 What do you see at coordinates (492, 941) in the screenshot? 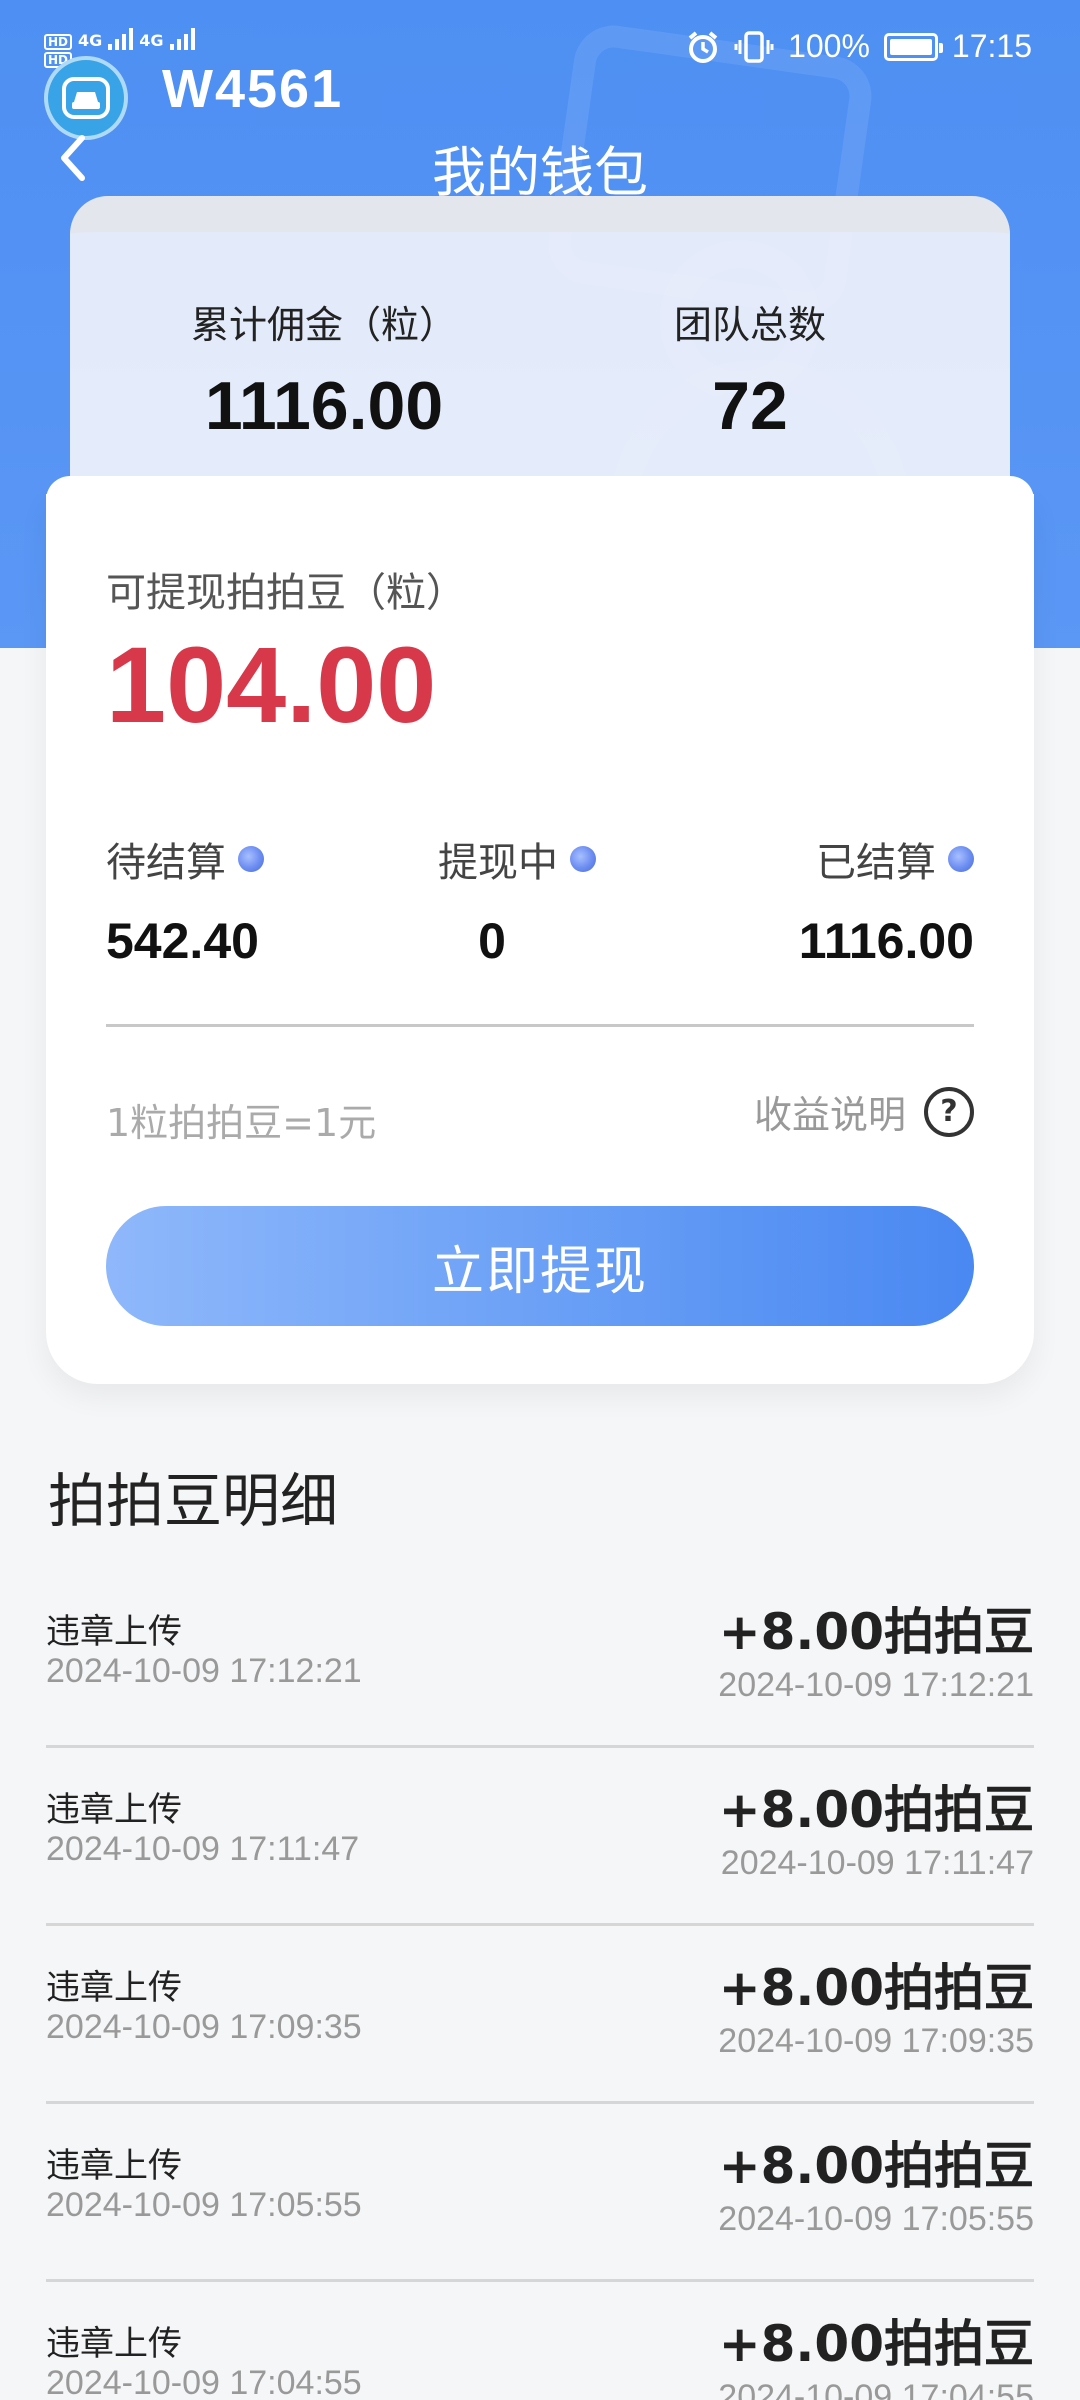
I see `withdrawing-value: 0` at bounding box center [492, 941].